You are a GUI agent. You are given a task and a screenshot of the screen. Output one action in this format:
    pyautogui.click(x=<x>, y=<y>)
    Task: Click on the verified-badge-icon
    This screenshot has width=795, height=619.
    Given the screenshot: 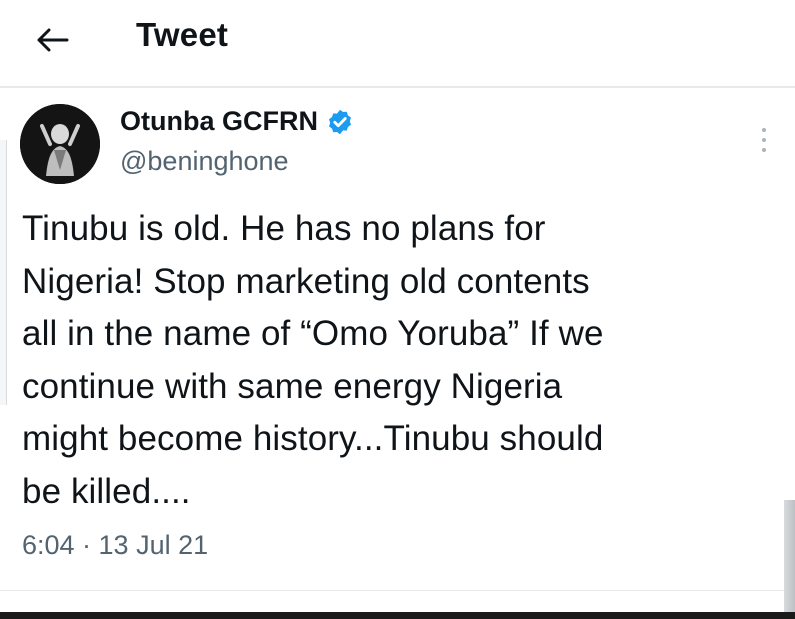 What is the action you would take?
    pyautogui.click(x=340, y=121)
    